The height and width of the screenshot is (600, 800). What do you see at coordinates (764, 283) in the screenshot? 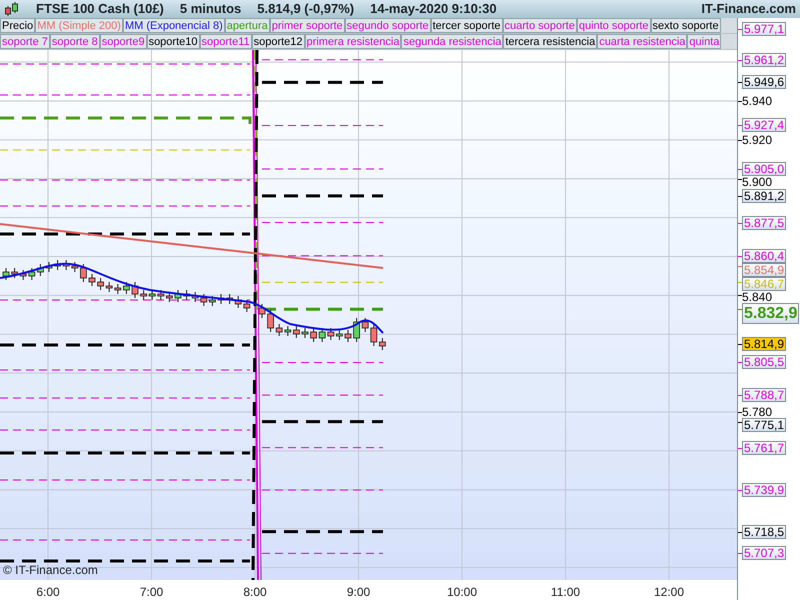
I see `price-level-label: 5.846,7` at bounding box center [764, 283].